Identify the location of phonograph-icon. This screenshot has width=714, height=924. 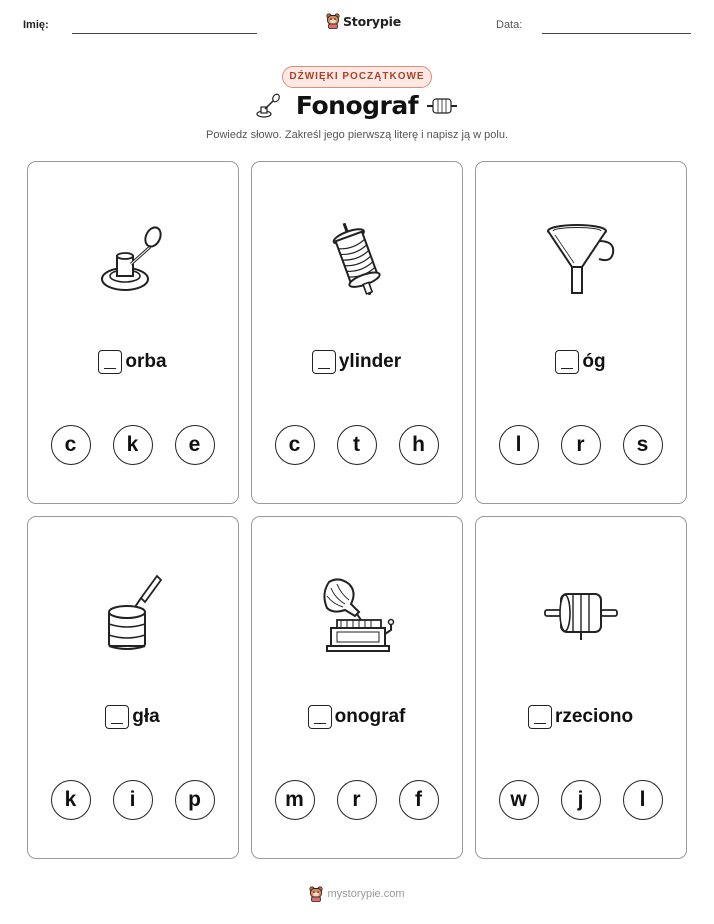
(358, 615).